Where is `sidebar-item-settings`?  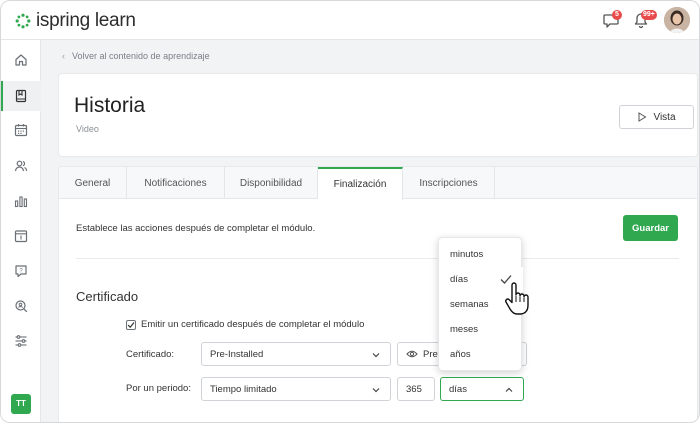 sidebar-item-settings is located at coordinates (21, 341).